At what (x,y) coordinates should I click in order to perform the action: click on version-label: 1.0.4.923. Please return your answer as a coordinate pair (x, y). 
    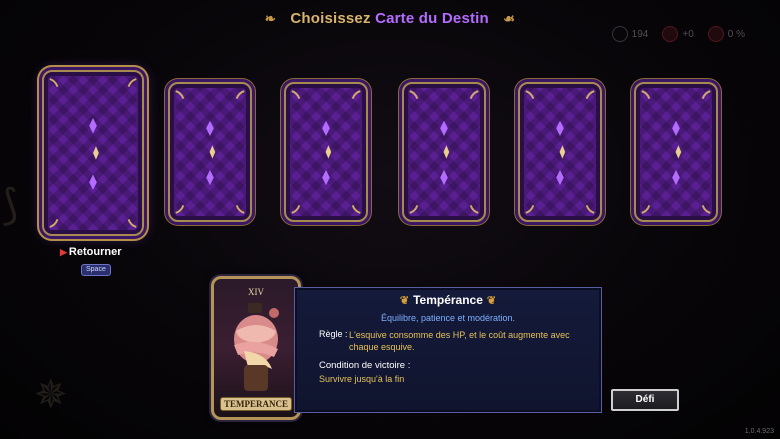
    Looking at the image, I should click on (759, 431).